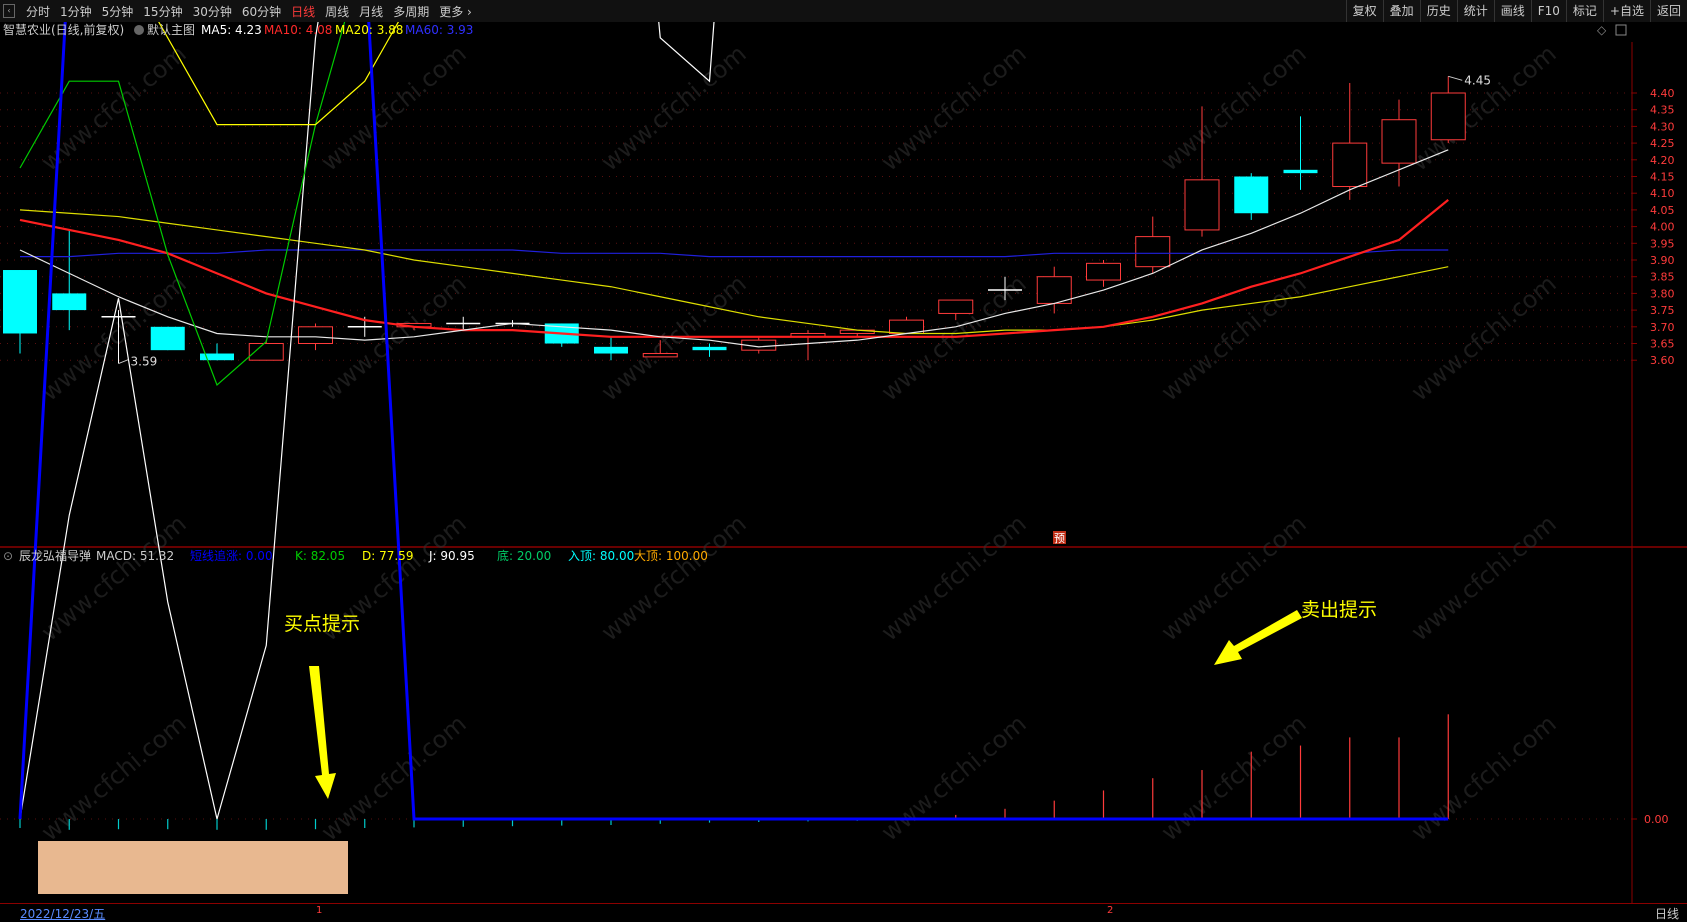  Describe the element at coordinates (1477, 80) in the screenshot. I see `high-label: 4.45` at that location.